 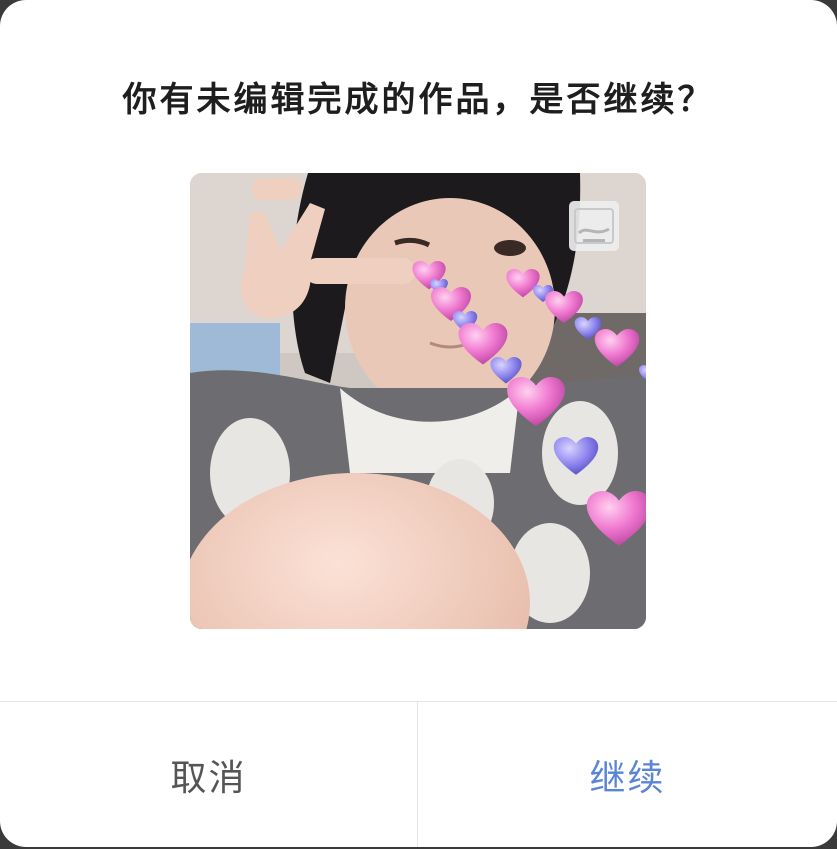 What do you see at coordinates (208, 778) in the screenshot?
I see `cancel-button-label: 取消` at bounding box center [208, 778].